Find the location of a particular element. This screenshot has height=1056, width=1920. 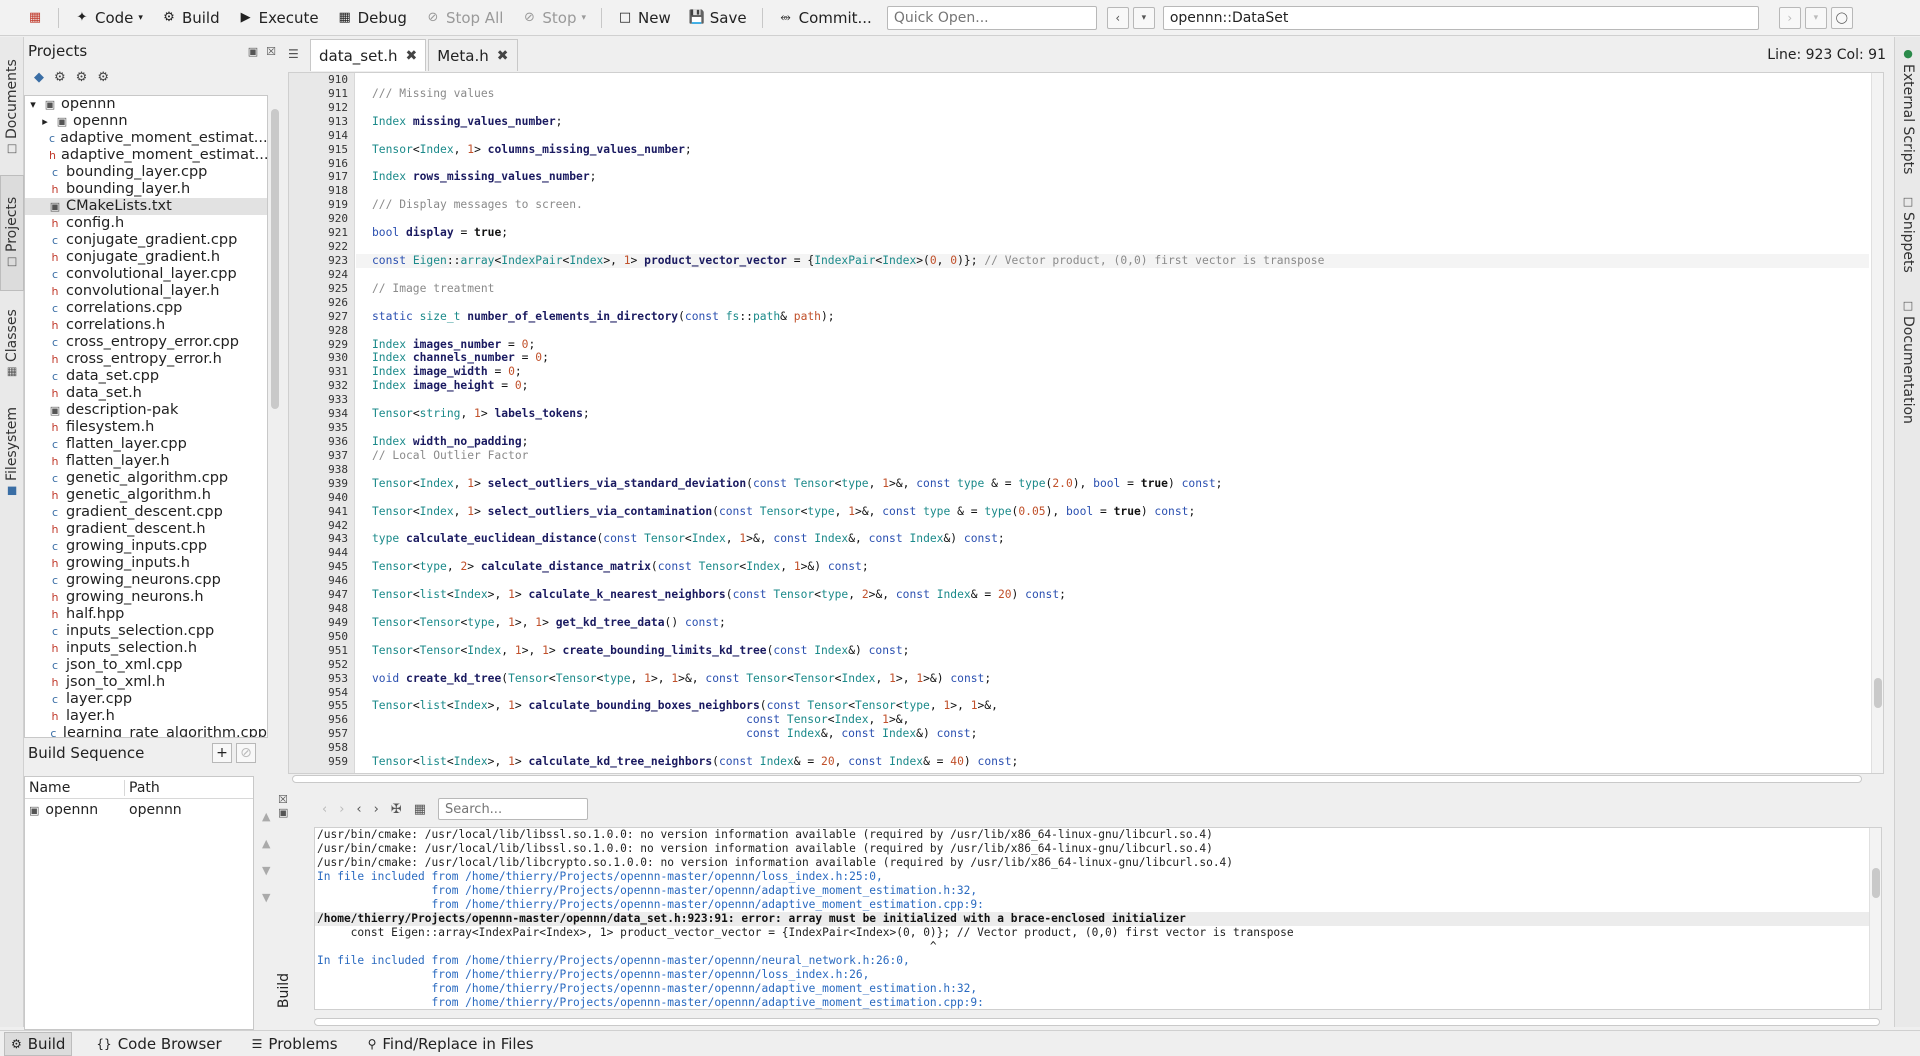

previous-error-icon: ‹ is located at coordinates (358, 809).